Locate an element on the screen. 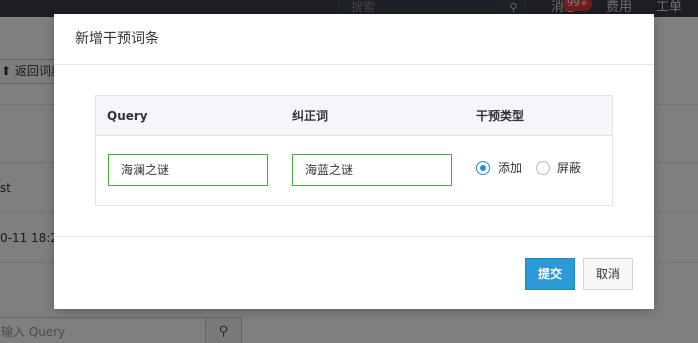  table-header: Query 纠正词 干预类型 is located at coordinates (354, 116).